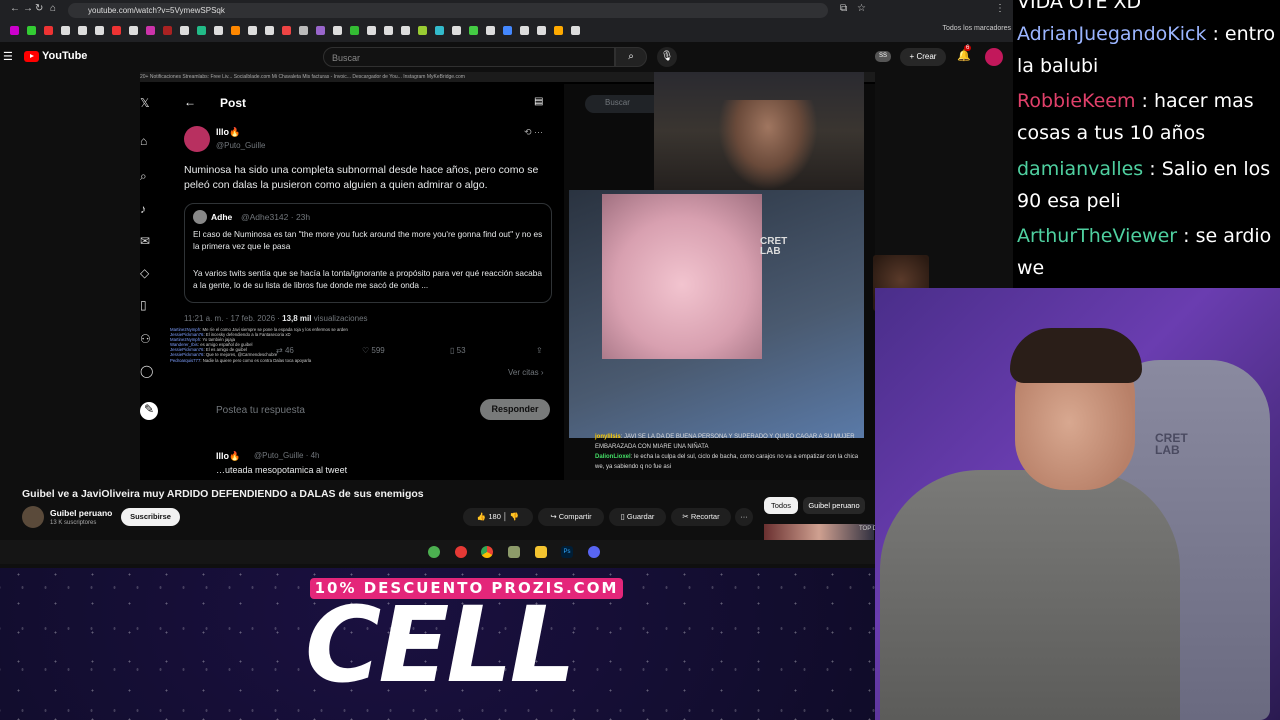 The image size is (1280, 720). I want to click on clip-button: ✂ Recortar, so click(701, 517).